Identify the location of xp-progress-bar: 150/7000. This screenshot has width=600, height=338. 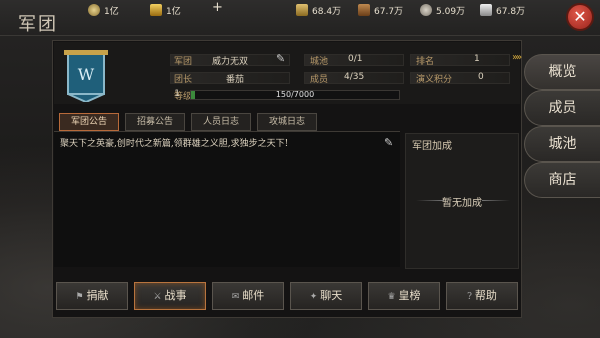
(295, 95).